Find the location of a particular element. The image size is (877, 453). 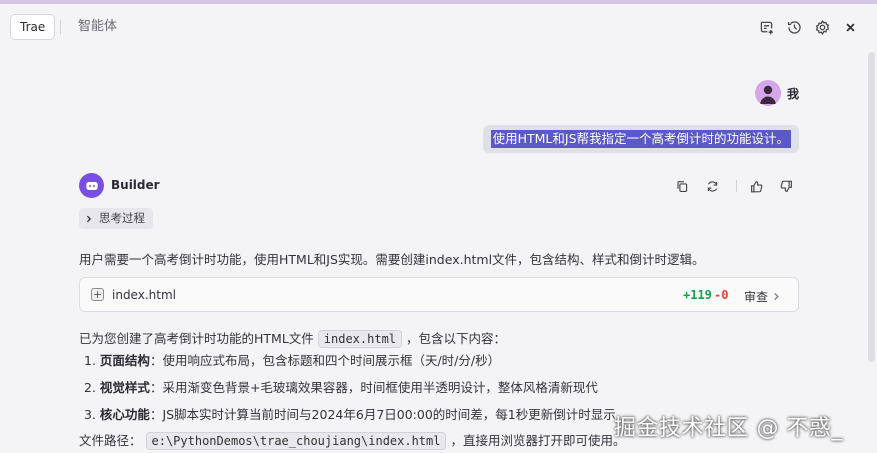

close-icon is located at coordinates (850, 27).